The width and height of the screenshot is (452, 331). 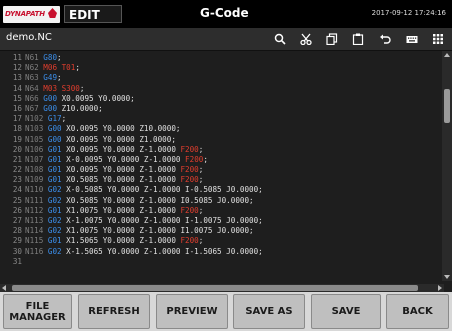 I want to click on line-number: 19, so click(x=17, y=139).